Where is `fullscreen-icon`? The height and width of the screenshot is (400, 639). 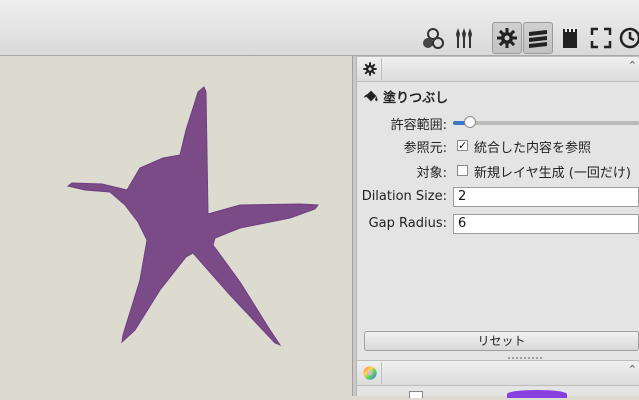
fullscreen-icon is located at coordinates (601, 38).